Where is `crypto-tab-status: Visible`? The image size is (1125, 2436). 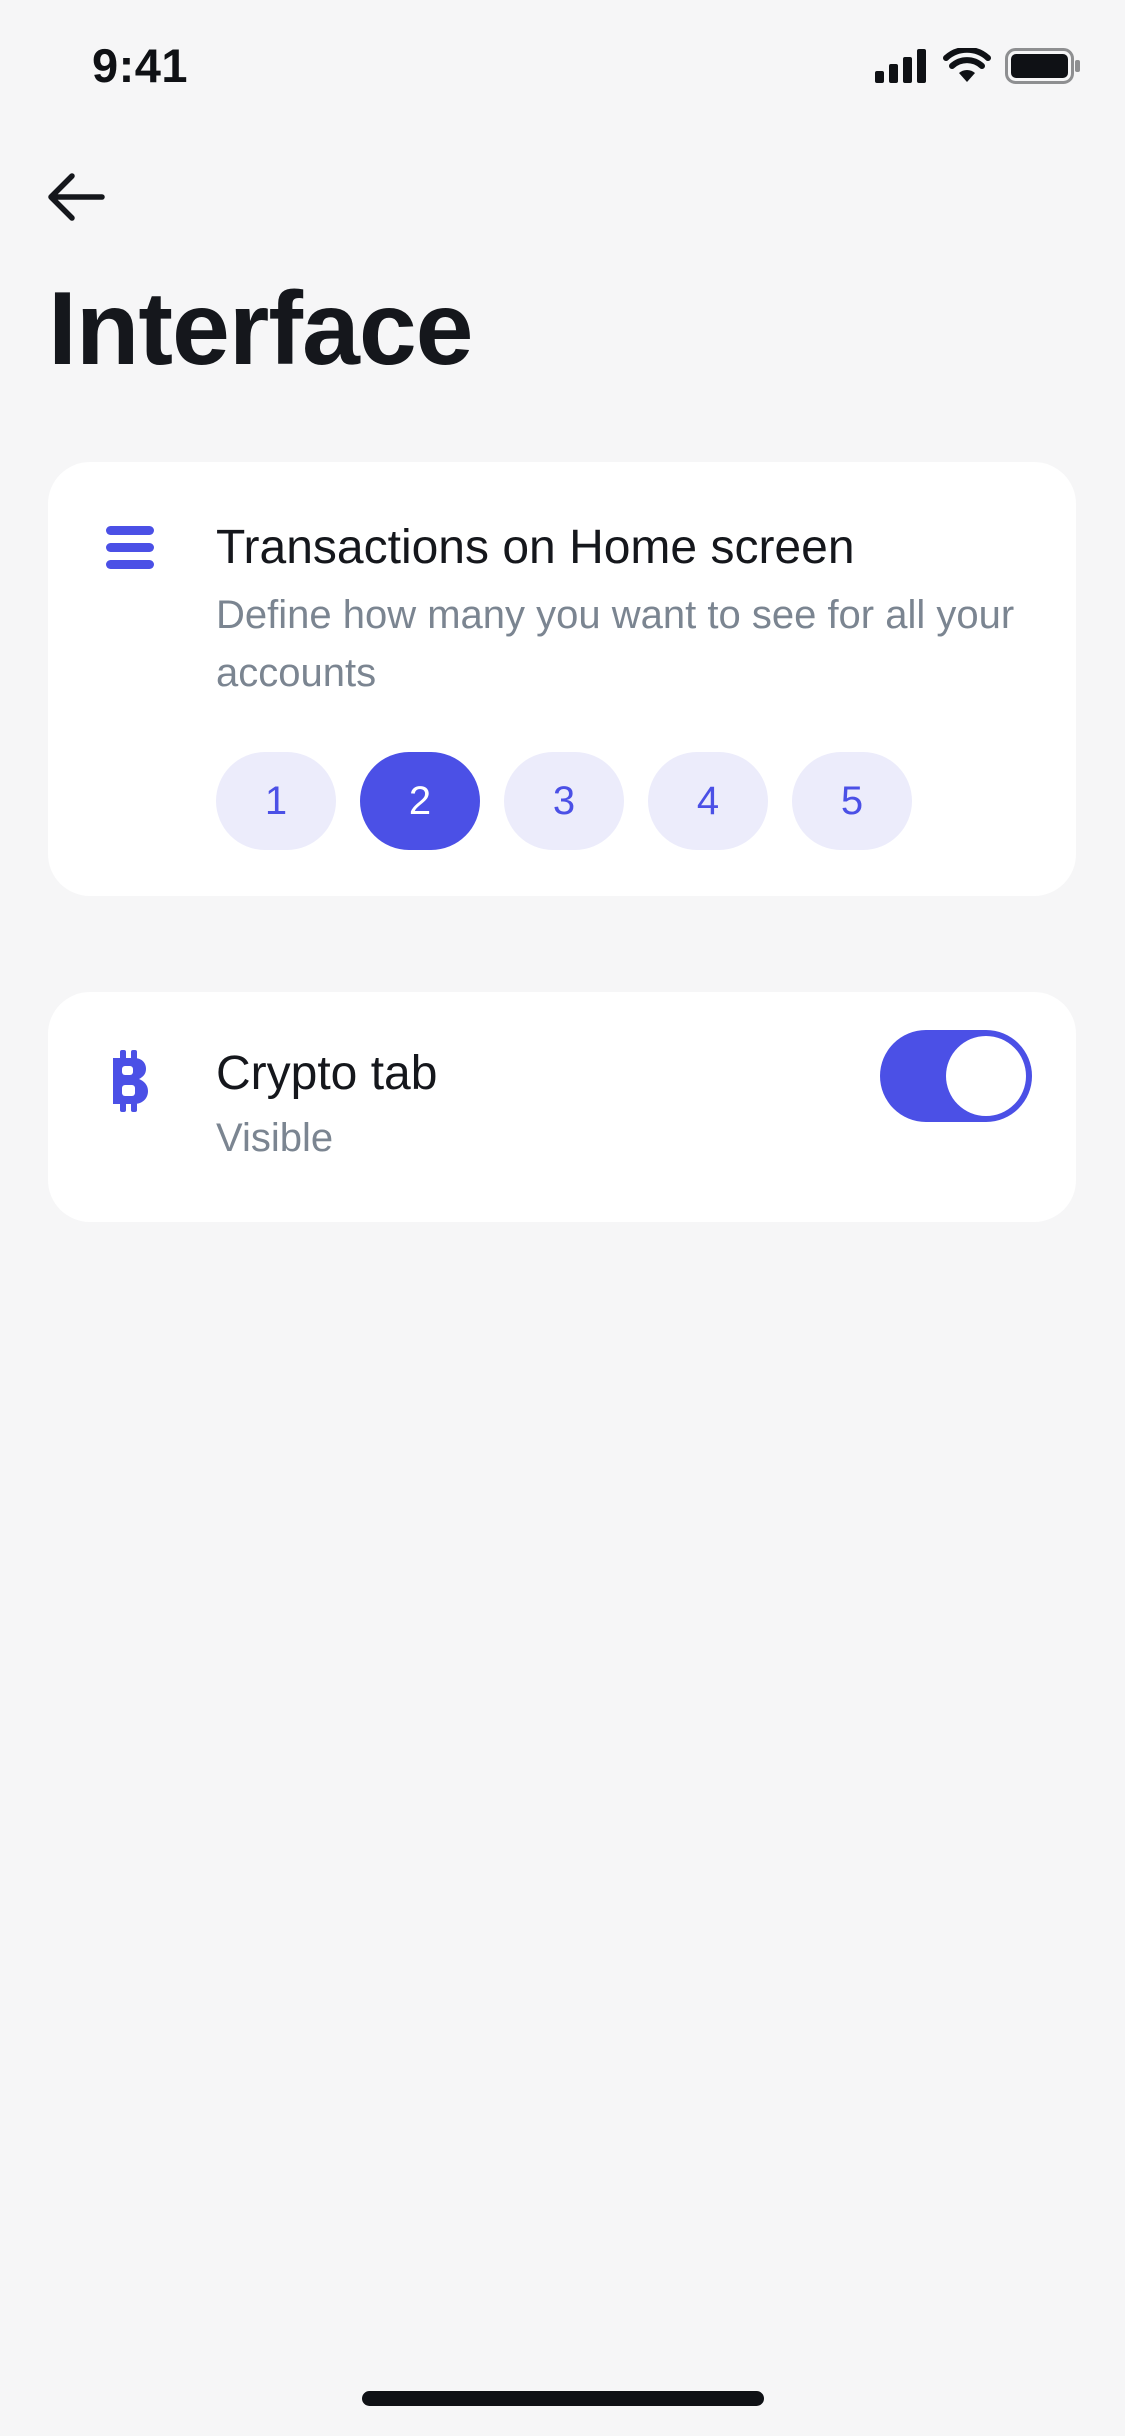
crypto-tab-status: Visible is located at coordinates (275, 1138).